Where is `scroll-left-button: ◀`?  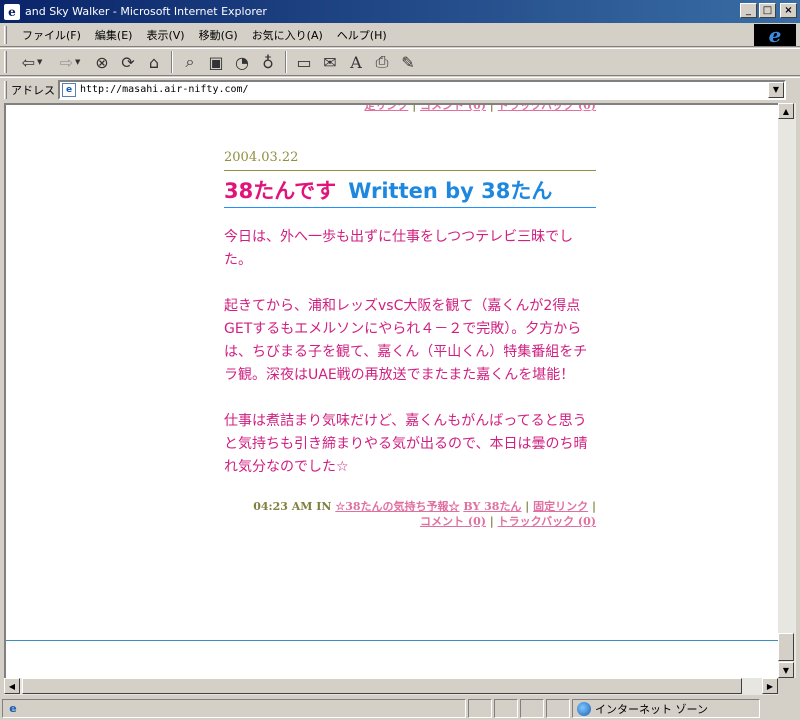 scroll-left-button: ◀ is located at coordinates (12, 686).